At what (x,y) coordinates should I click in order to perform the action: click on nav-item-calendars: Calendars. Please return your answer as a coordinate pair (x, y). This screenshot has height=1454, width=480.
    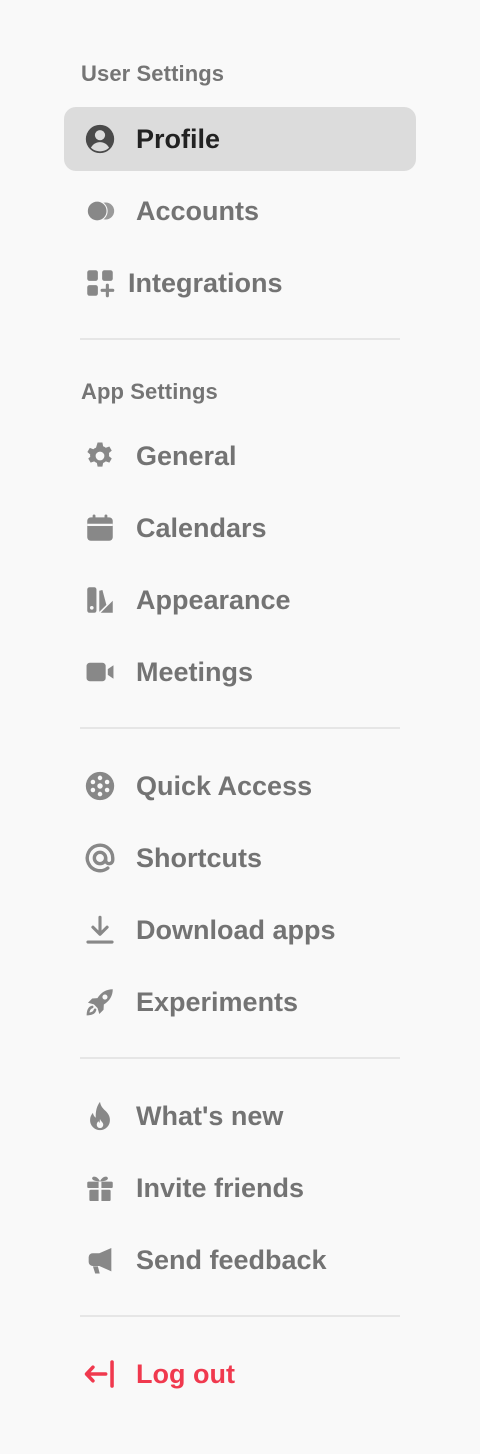
    Looking at the image, I should click on (240, 528).